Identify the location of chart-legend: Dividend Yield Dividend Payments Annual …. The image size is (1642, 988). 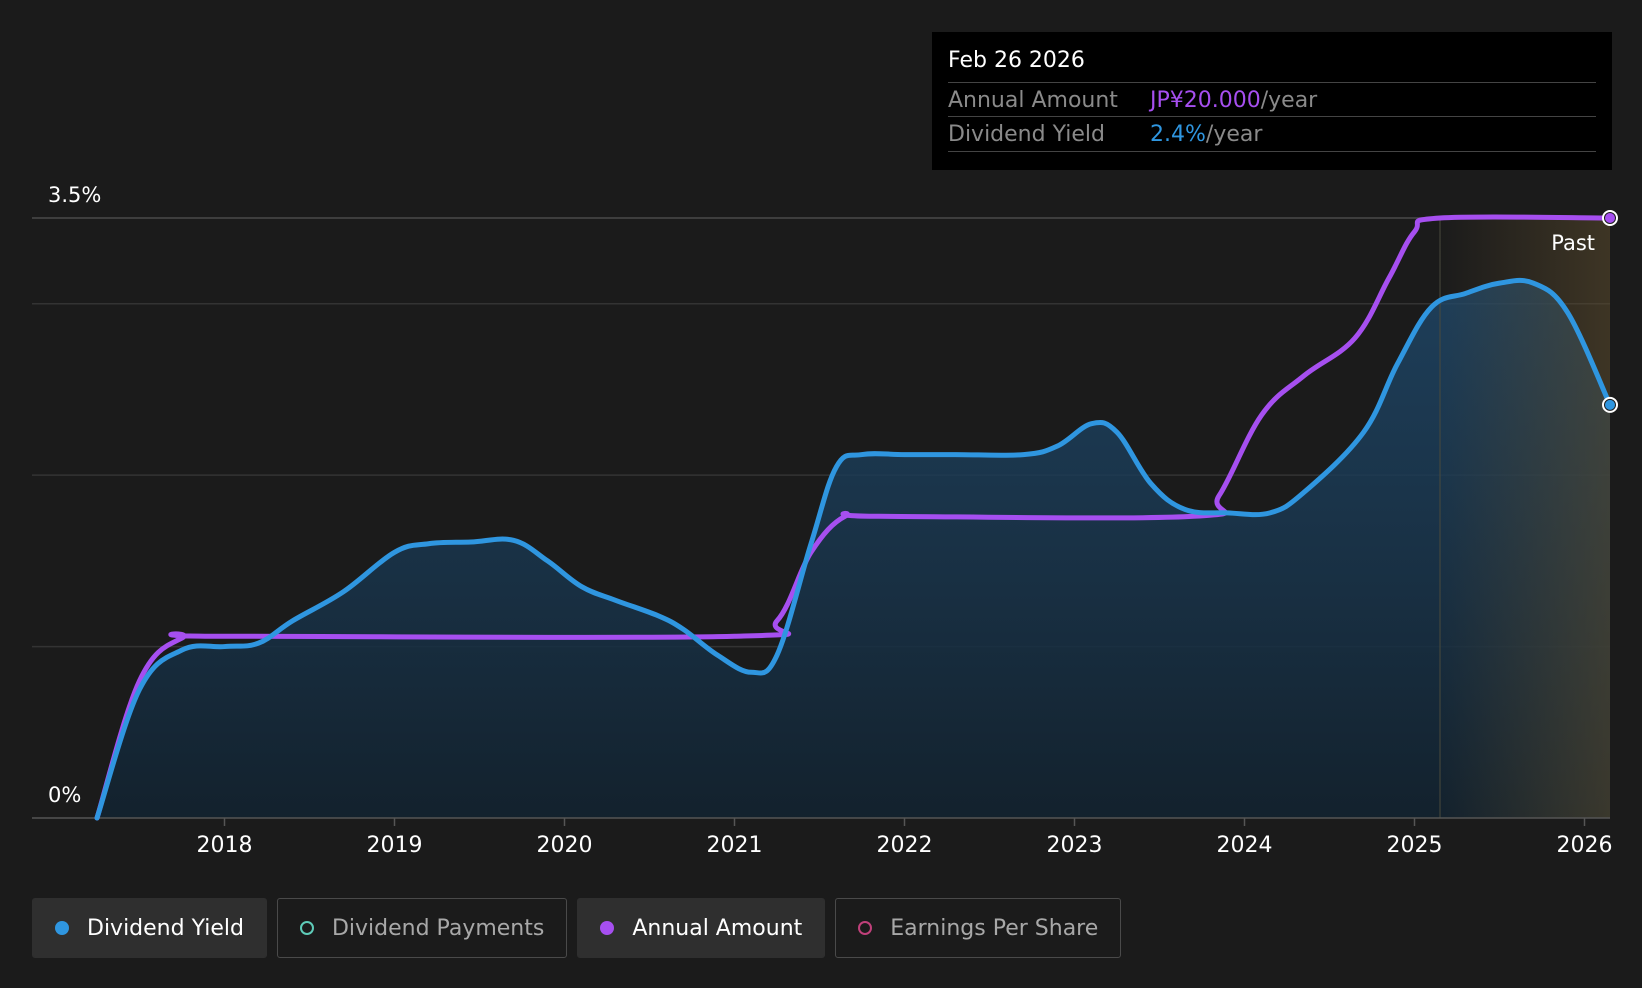
(577, 928).